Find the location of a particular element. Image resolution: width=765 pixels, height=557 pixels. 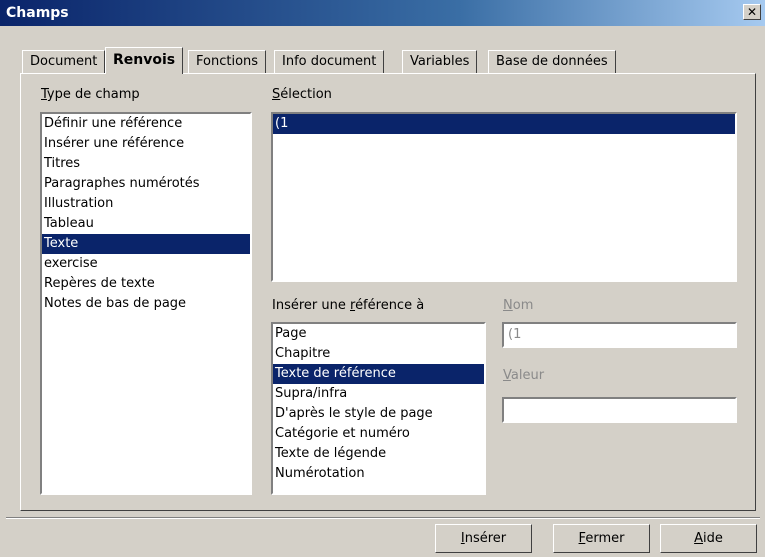

inserer-reference-item: Catégorie et numéro is located at coordinates (378, 434).